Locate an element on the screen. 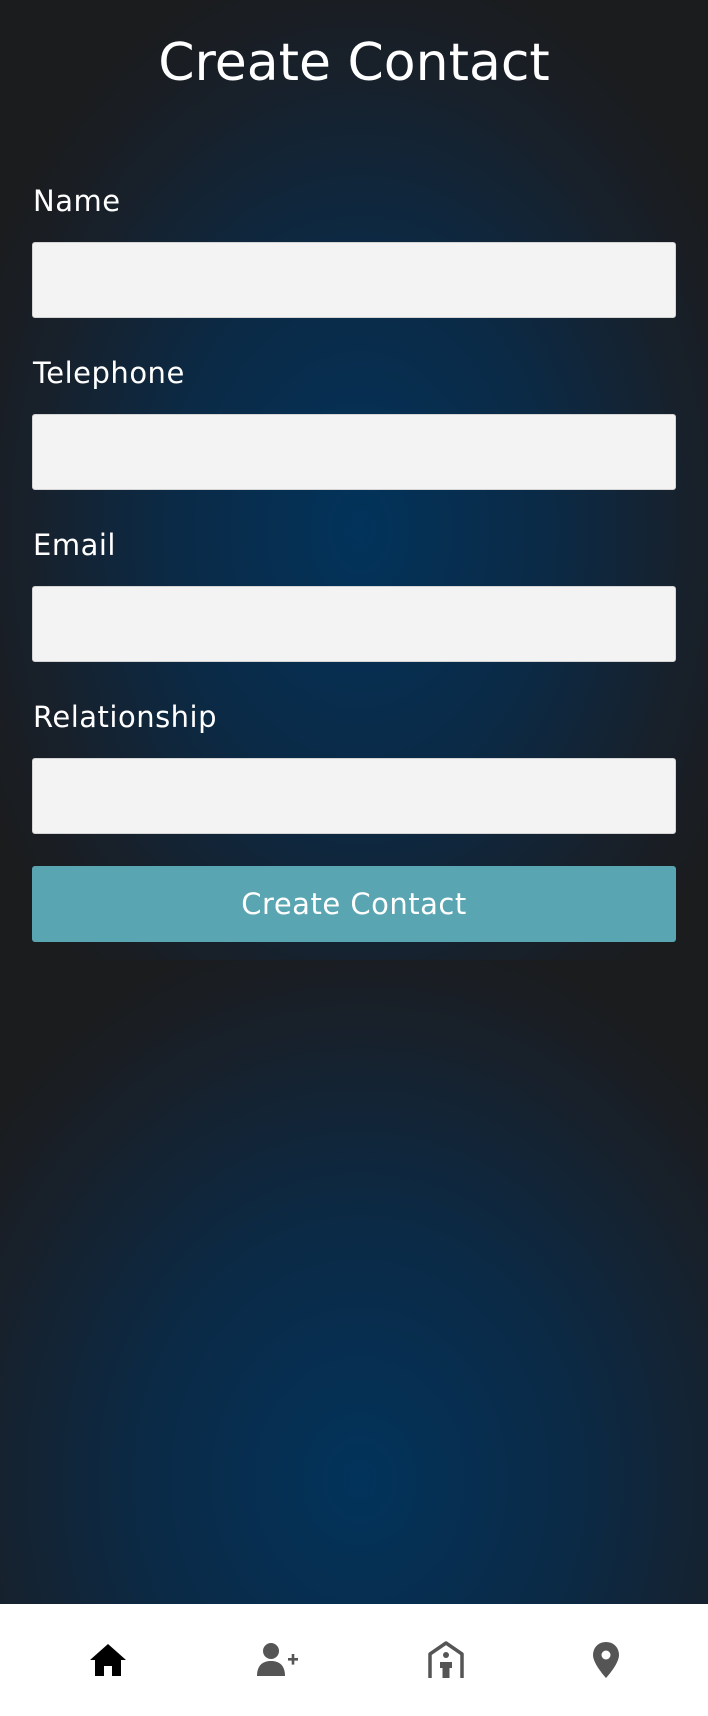  create-contact-button: Create Contact is located at coordinates (354, 904).